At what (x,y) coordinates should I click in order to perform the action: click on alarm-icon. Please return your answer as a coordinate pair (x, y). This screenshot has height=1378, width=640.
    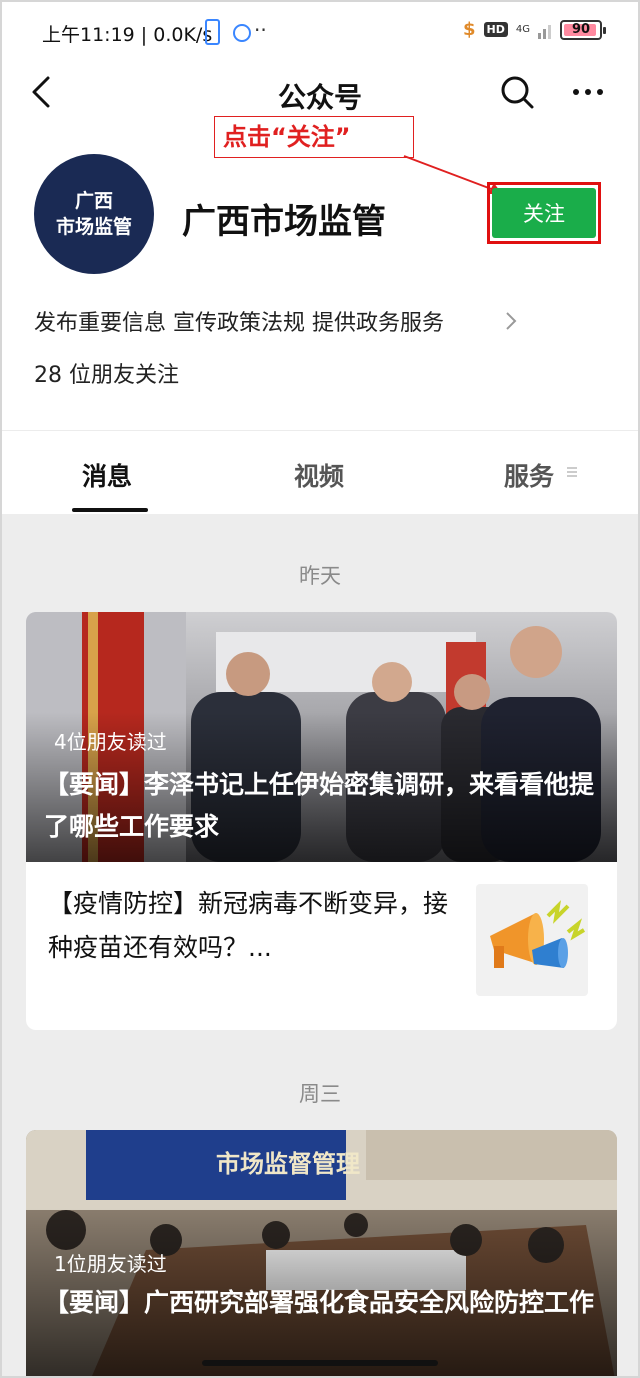
    Looking at the image, I should click on (242, 33).